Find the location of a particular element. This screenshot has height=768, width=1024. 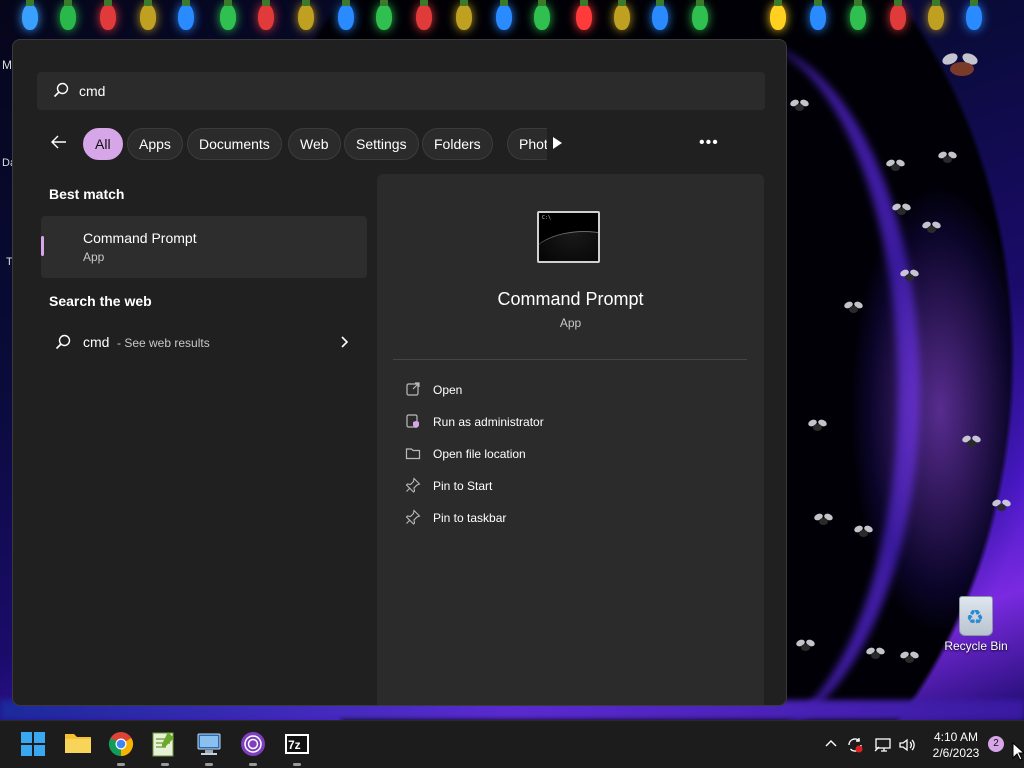

clock-time: 4:10 AM is located at coordinates (956, 737).